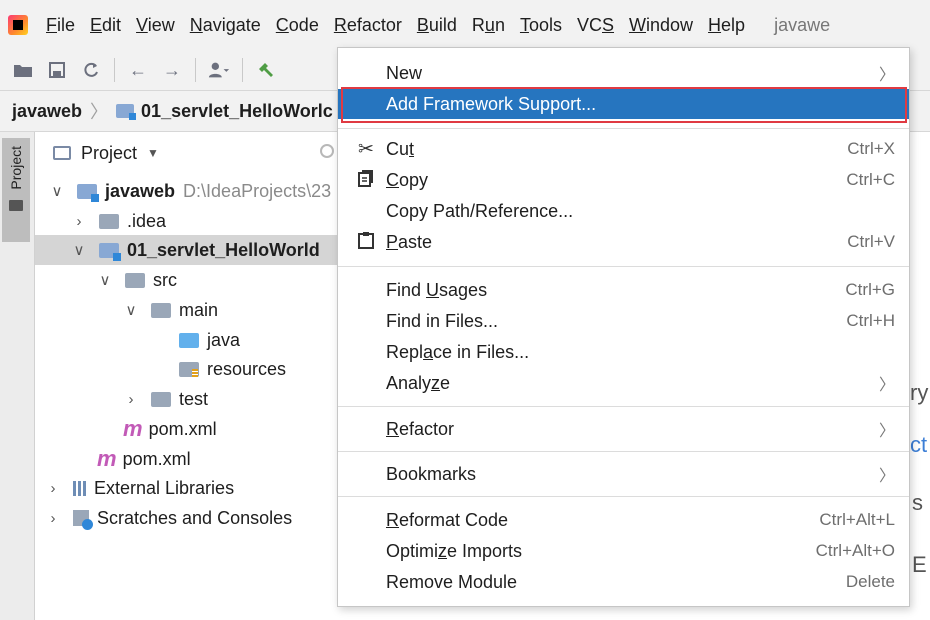 This screenshot has height=620, width=930. What do you see at coordinates (919, 564) in the screenshot?
I see `editor-ghost-text: E` at bounding box center [919, 564].